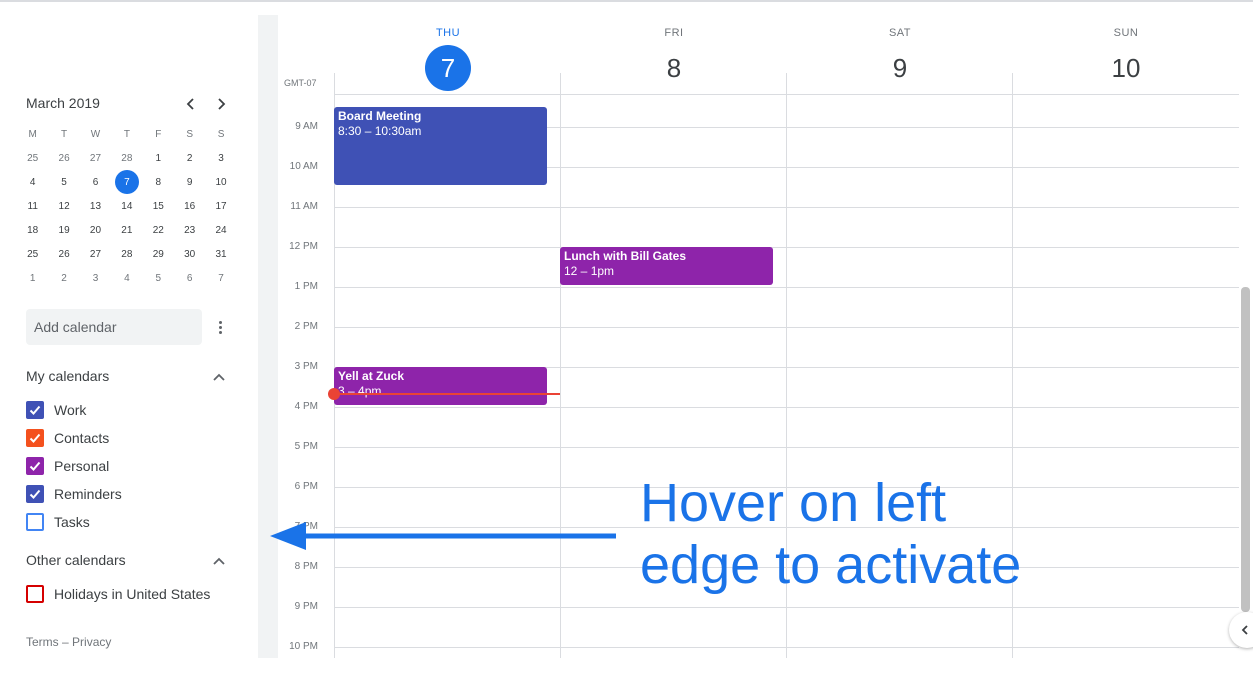  What do you see at coordinates (158, 230) in the screenshot?
I see `mini-calendar-day: 22` at bounding box center [158, 230].